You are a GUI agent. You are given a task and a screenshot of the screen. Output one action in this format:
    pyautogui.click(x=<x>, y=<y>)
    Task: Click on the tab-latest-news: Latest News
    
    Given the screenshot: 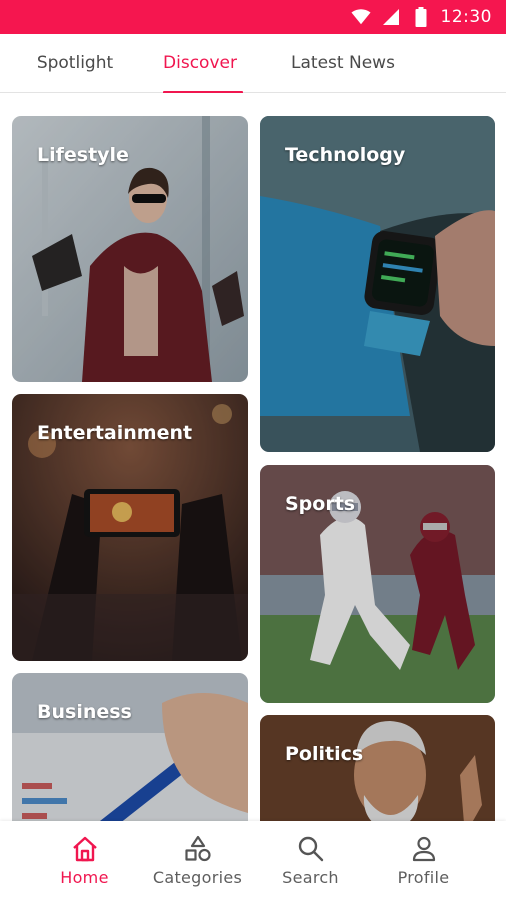 What is the action you would take?
    pyautogui.click(x=343, y=63)
    